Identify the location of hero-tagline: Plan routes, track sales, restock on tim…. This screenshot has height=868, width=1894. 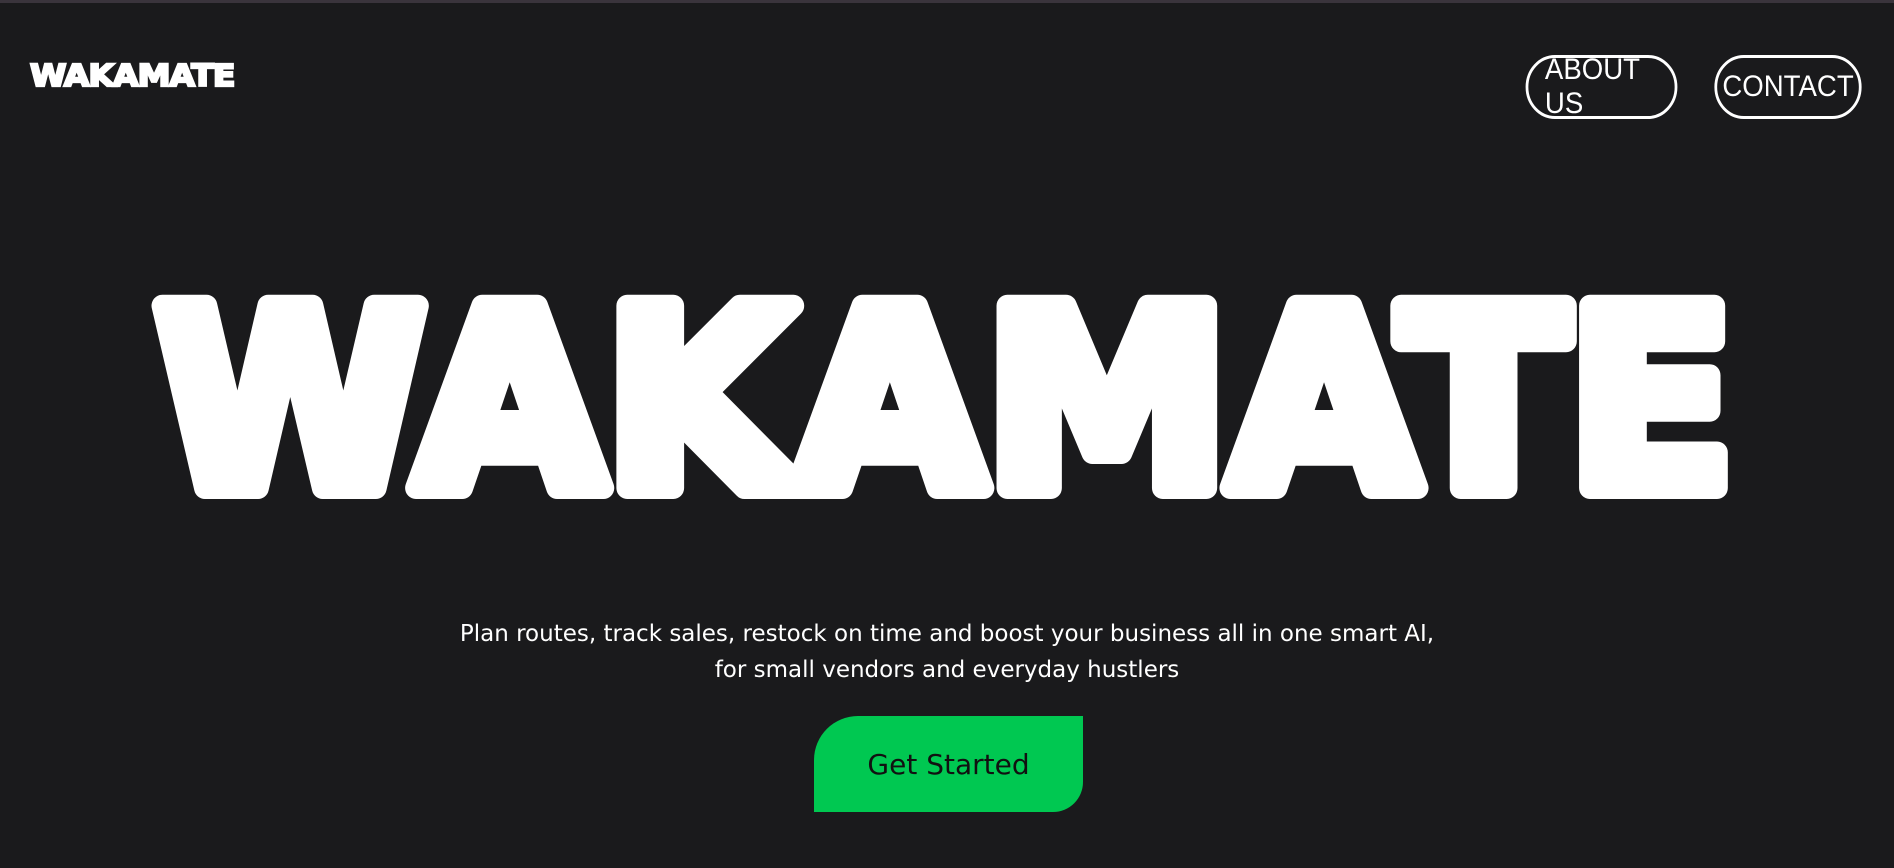
(947, 652).